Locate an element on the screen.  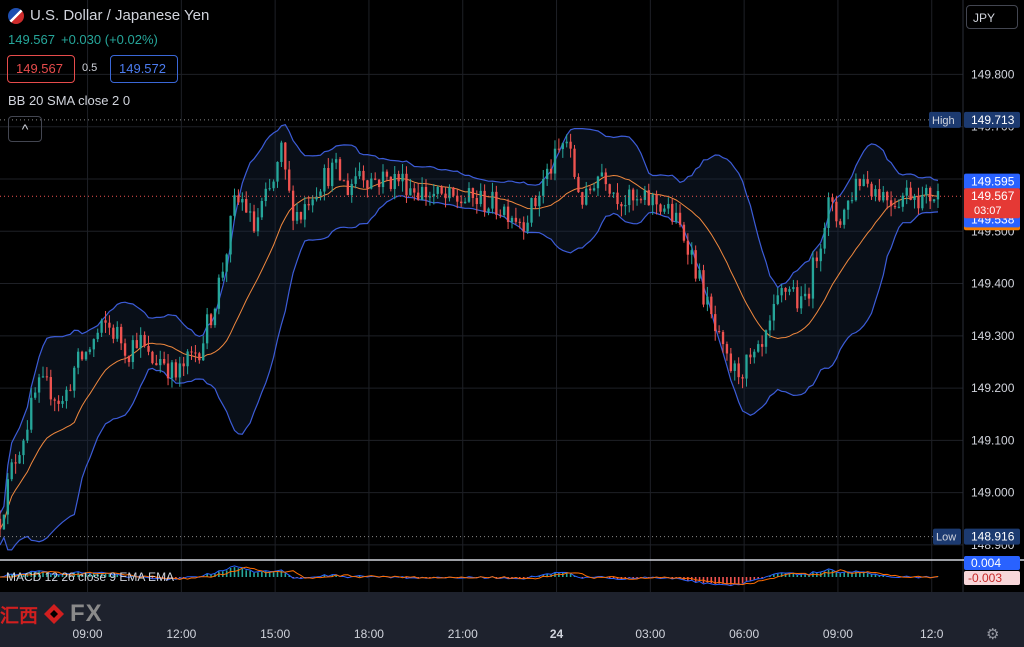
macd-legend: MACD 12 26 close 9 EMA EMA is located at coordinates (90, 577).